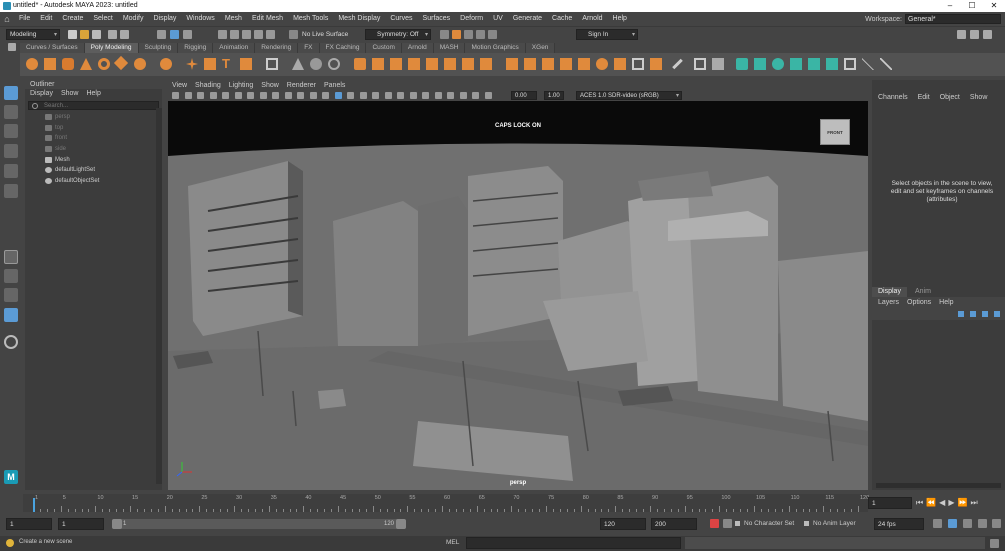 This screenshot has height=551, width=1005. I want to click on svg-icon, so click(246, 64).